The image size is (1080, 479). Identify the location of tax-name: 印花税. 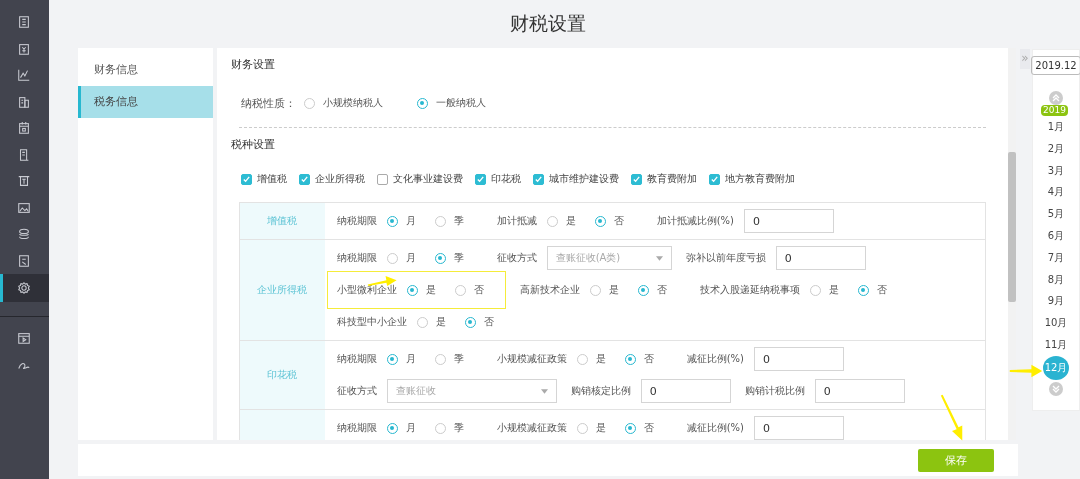
(282, 375).